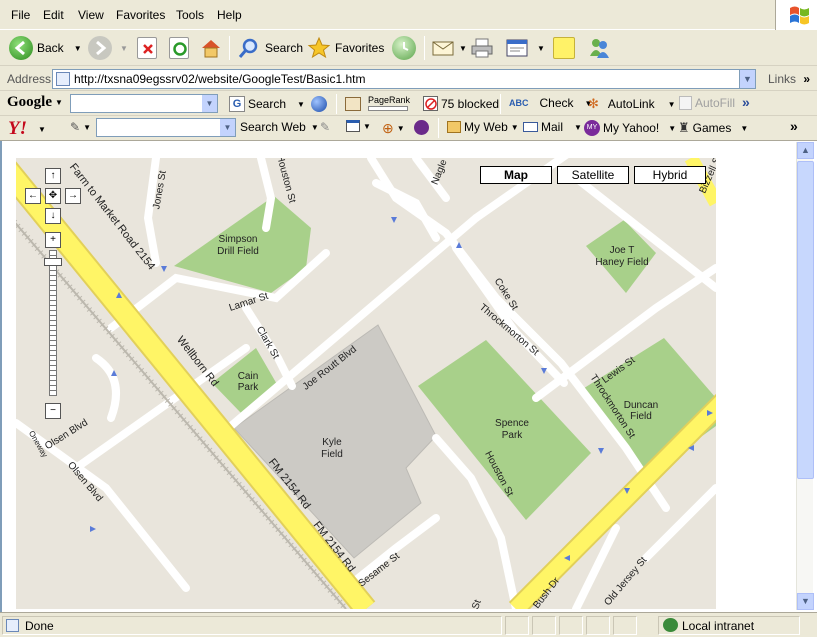 This screenshot has width=817, height=637. I want to click on yahoo-logo: Y!, so click(17, 128).